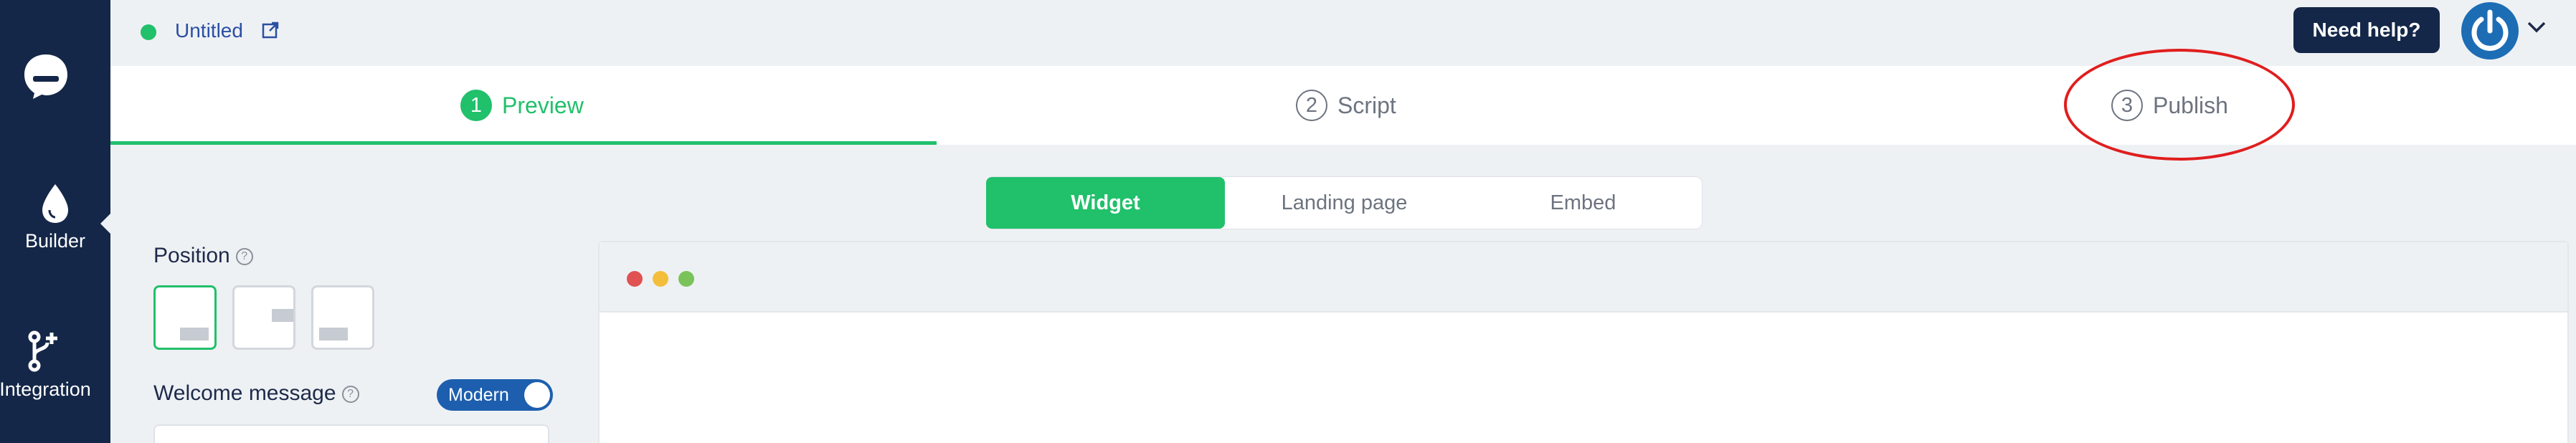  What do you see at coordinates (270, 30) in the screenshot?
I see `external-link-icon` at bounding box center [270, 30].